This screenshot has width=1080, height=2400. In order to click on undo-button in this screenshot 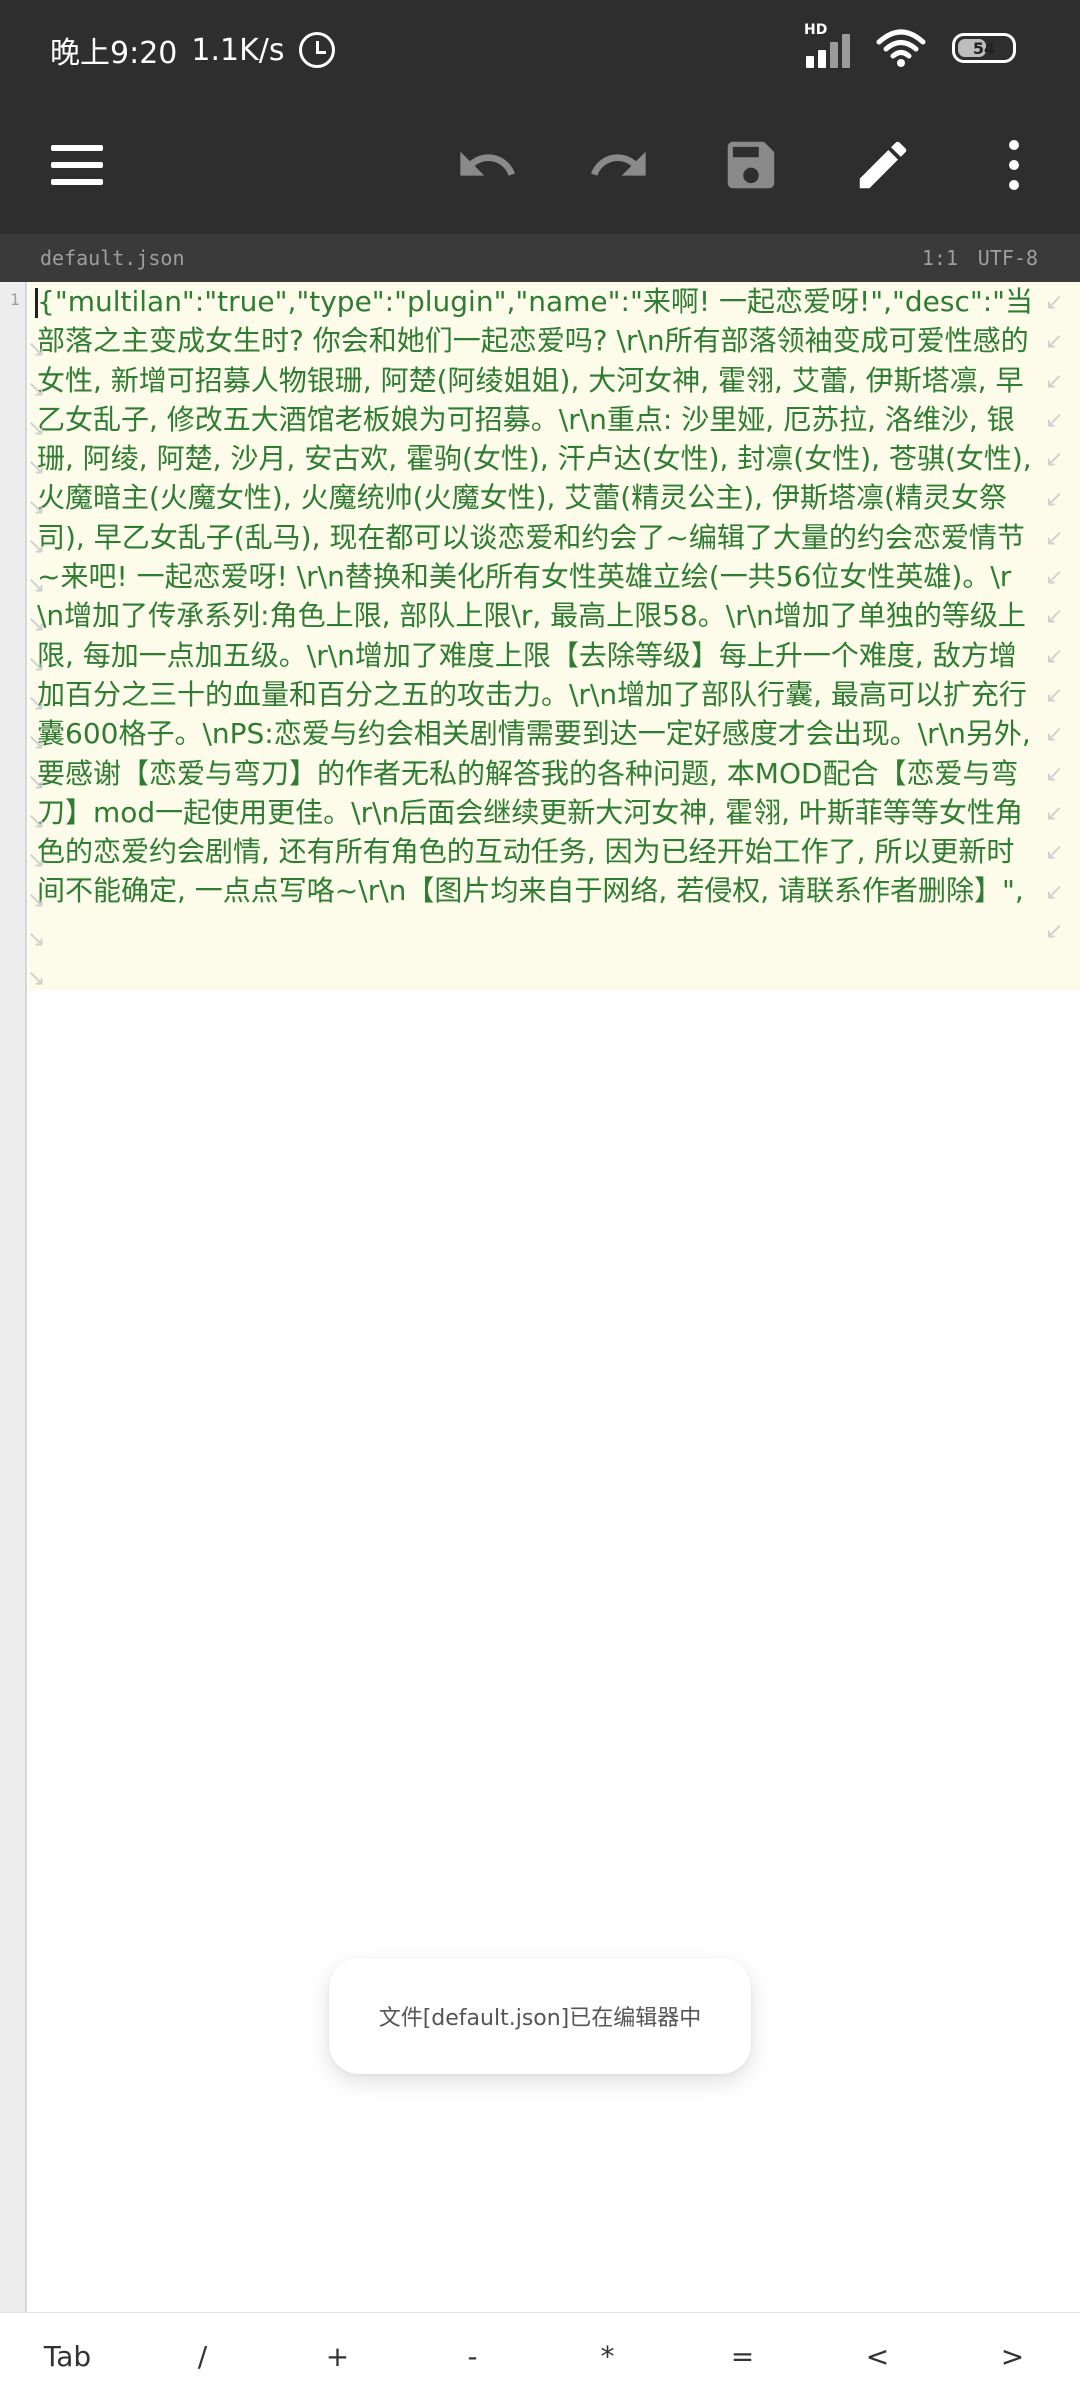, I will do `click(487, 165)`.